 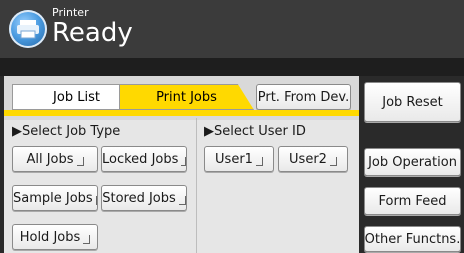 I want to click on tab-print-from-device: Prt. From Dev., so click(x=303, y=97).